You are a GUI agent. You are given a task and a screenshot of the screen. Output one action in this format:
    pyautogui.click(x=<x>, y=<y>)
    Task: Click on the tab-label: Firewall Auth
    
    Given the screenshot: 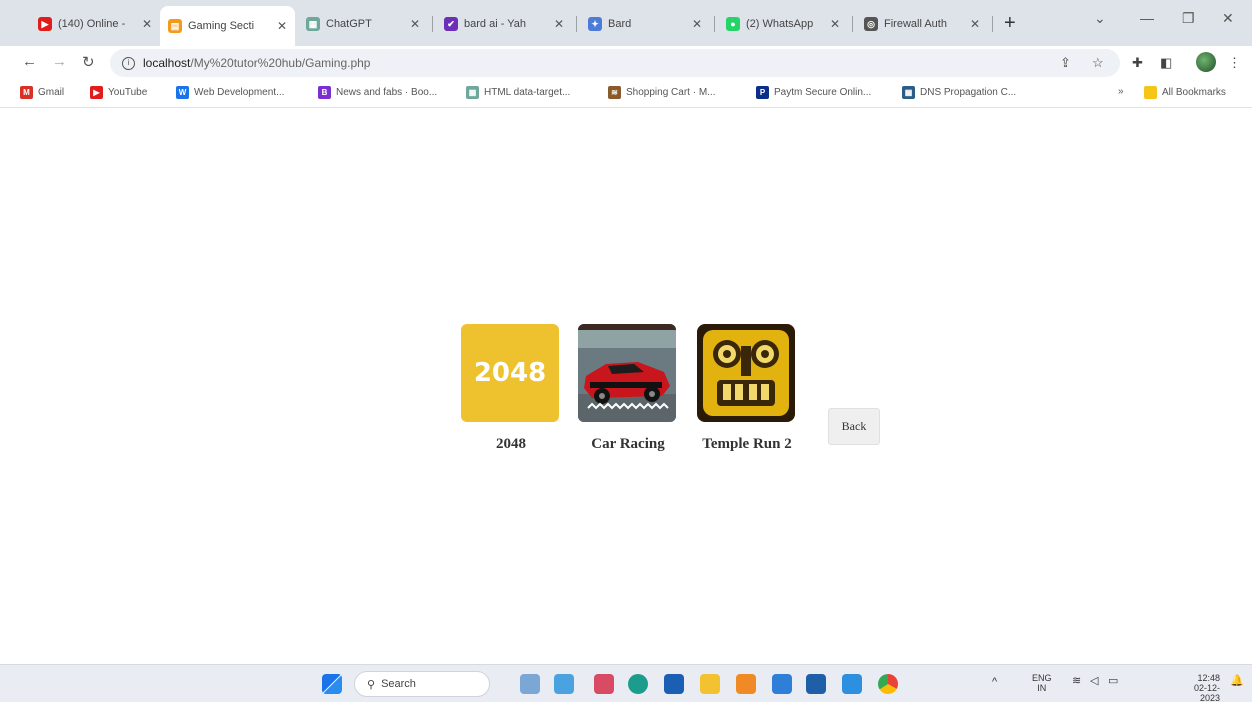 What is the action you would take?
    pyautogui.click(x=915, y=24)
    